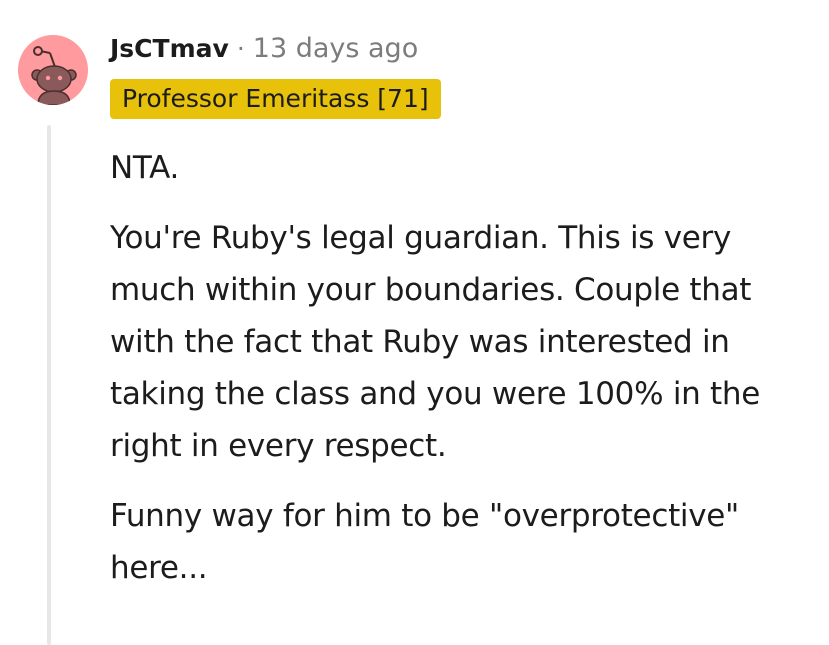  I want to click on comment-paragraph: NTA., so click(145, 168).